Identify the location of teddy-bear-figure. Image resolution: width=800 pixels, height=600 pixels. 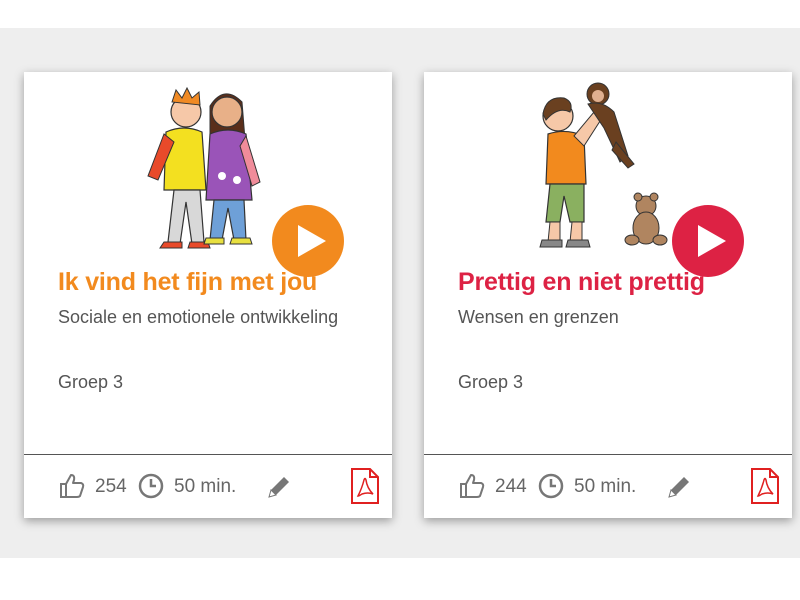
(646, 219).